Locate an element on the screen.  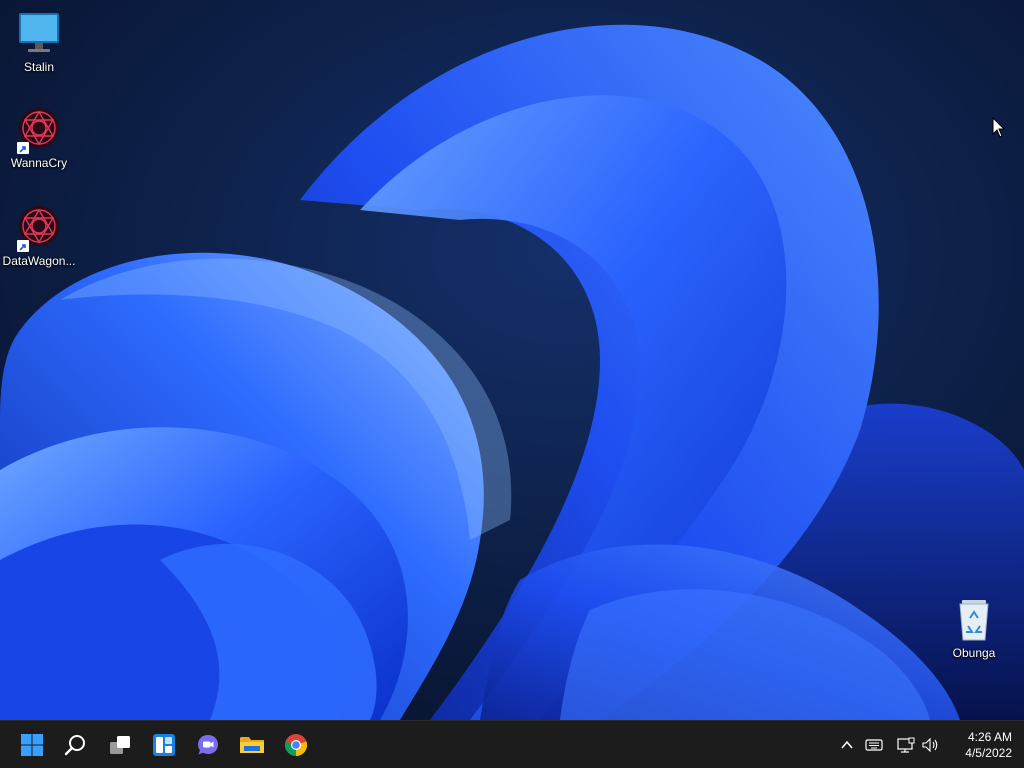
folder-icon is located at coordinates (252, 745).